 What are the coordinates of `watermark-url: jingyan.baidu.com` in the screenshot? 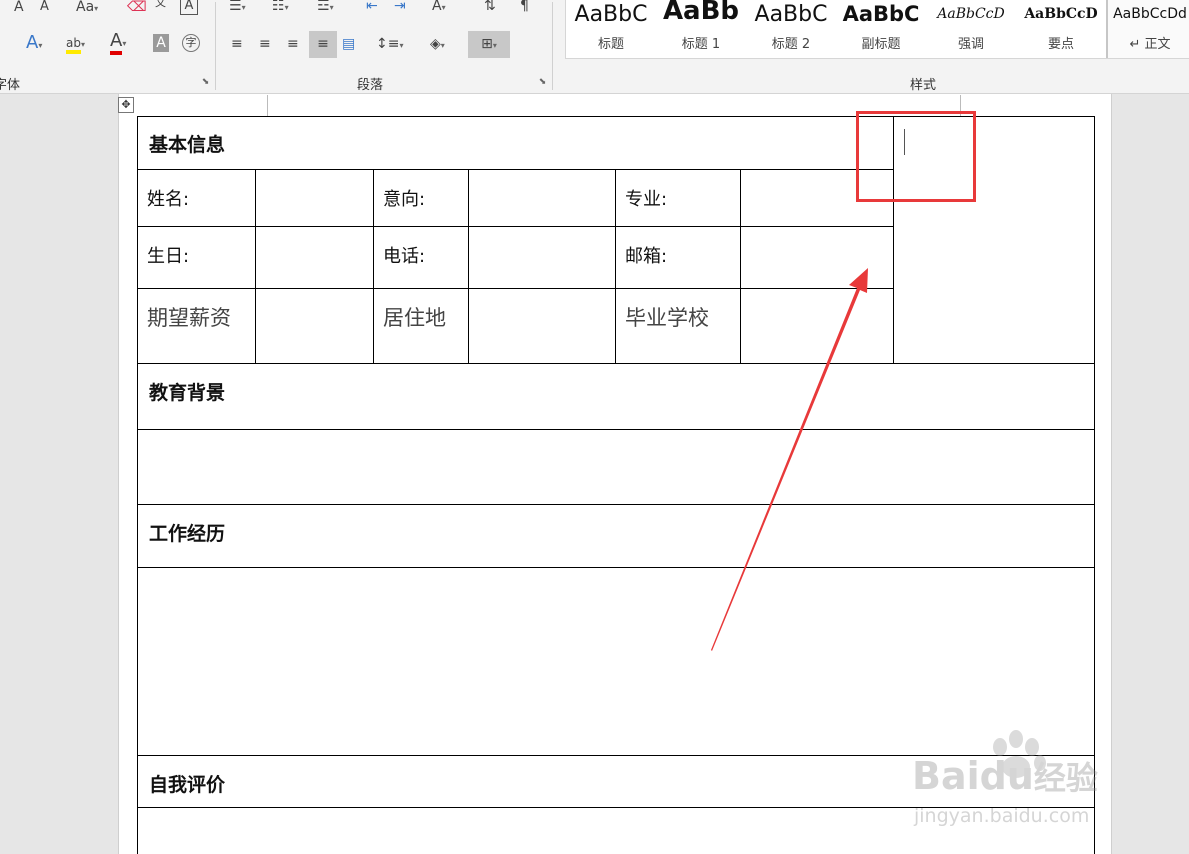 It's located at (1002, 816).